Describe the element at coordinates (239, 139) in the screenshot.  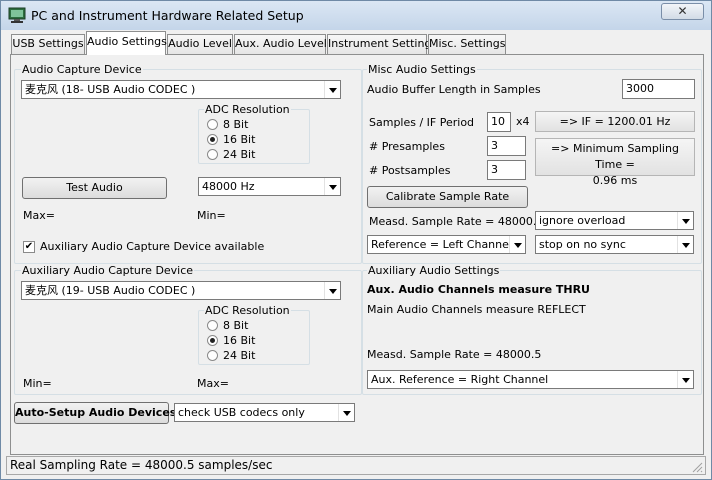
I see `adc-16bit-label: 16 Bit` at that location.